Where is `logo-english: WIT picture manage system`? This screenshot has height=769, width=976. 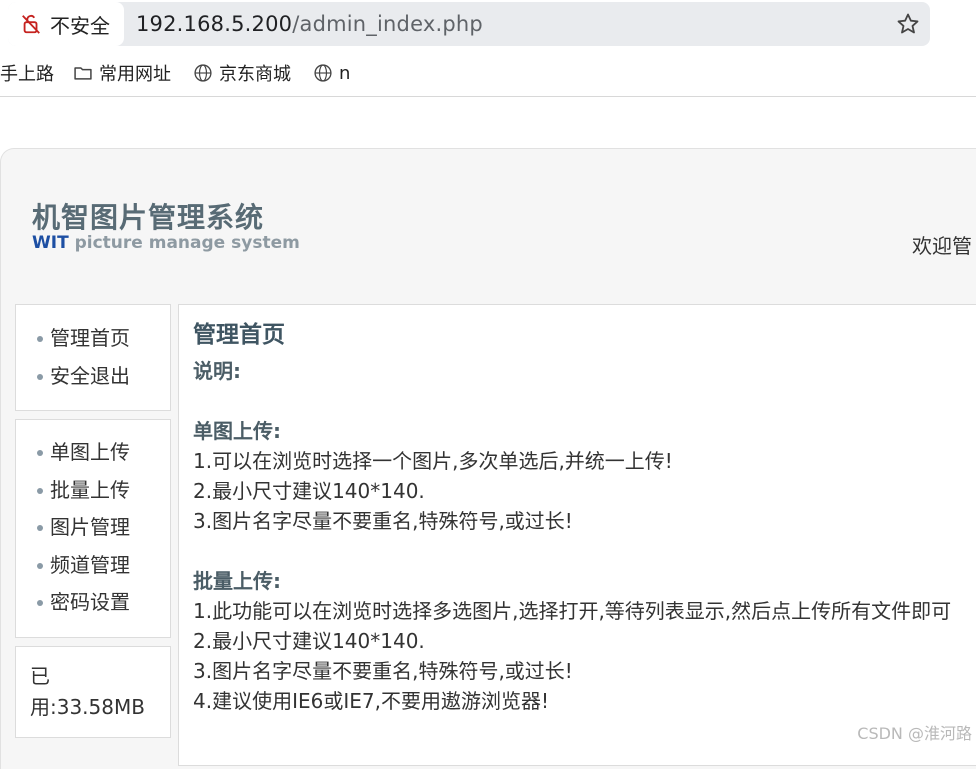 logo-english: WIT picture manage system is located at coordinates (166, 243).